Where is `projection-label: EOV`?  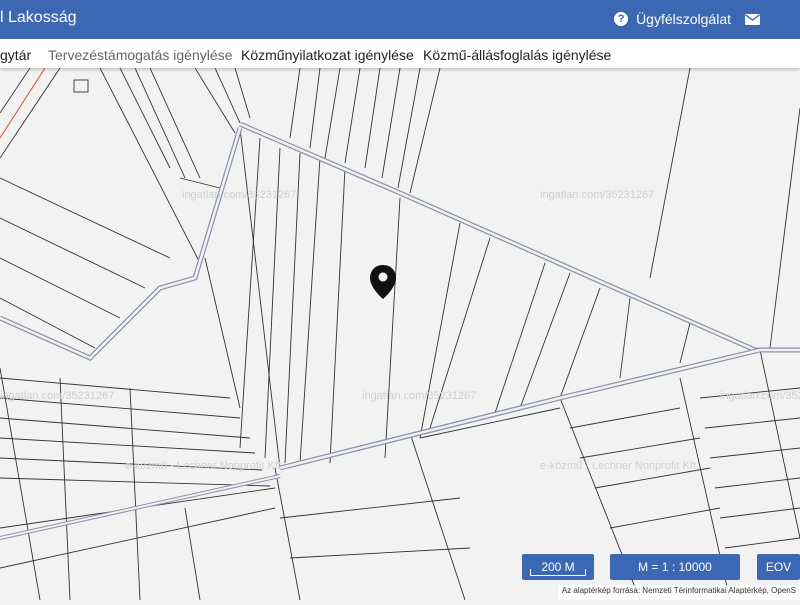 projection-label: EOV is located at coordinates (778, 567).